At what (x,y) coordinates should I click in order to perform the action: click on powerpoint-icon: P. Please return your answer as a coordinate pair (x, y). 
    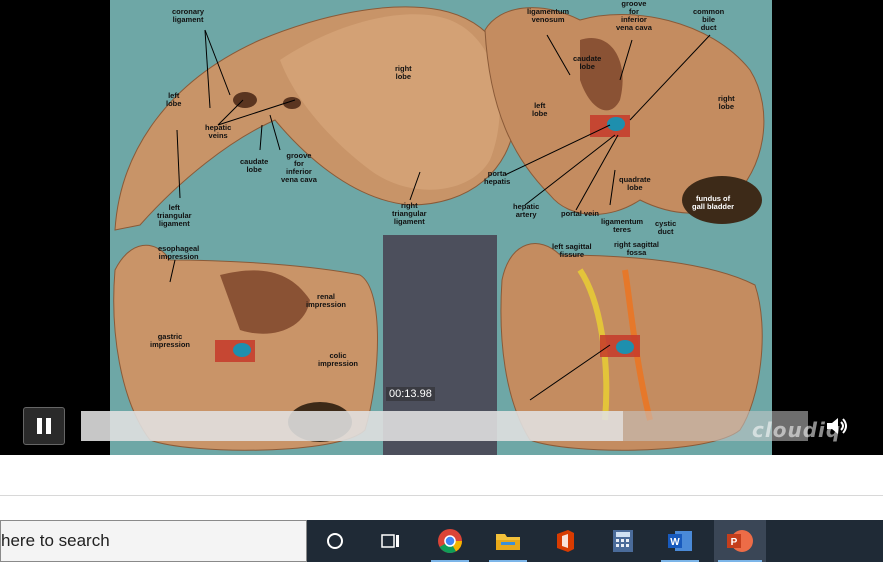
    Looking at the image, I should click on (740, 541).